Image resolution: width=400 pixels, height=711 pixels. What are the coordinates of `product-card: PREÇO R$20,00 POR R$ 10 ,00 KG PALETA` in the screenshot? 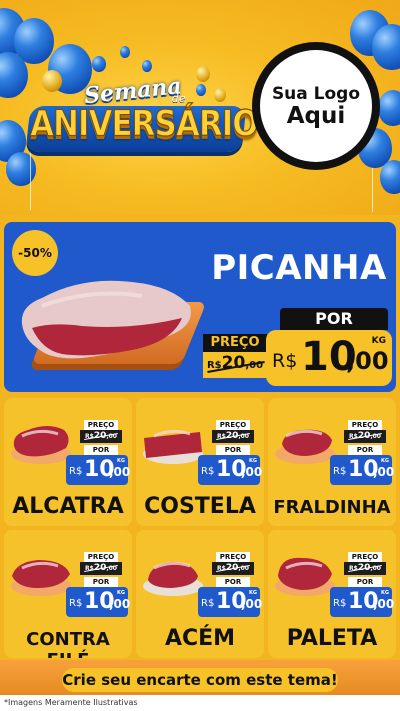 It's located at (332, 594).